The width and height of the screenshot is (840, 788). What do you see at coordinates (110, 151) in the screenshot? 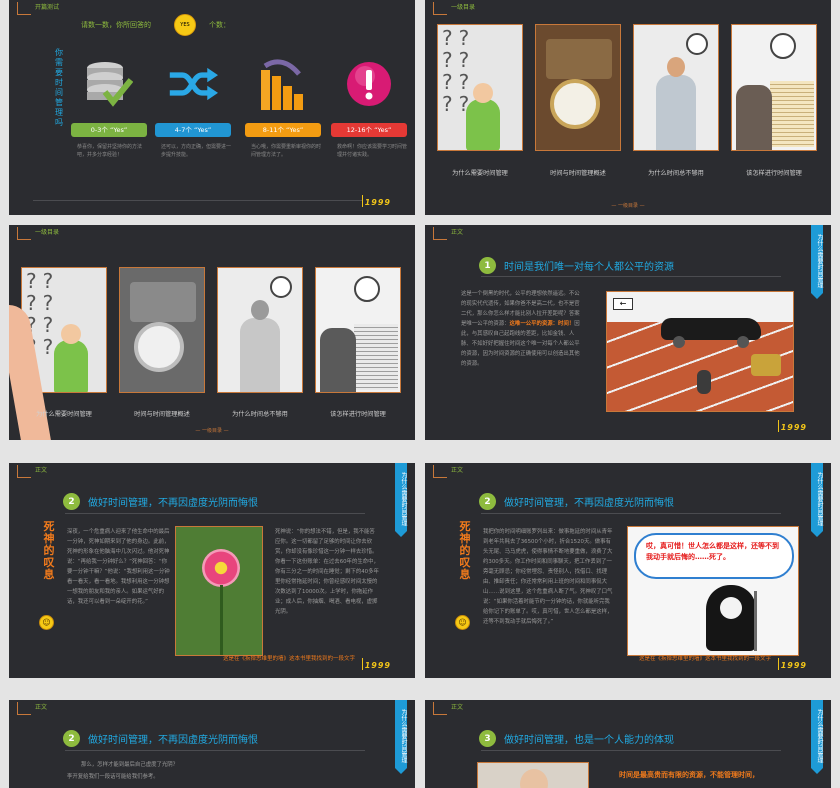
I see `score-description: 恭喜你，保留并坚持你的方法吧，并多分享经验！` at bounding box center [110, 151].